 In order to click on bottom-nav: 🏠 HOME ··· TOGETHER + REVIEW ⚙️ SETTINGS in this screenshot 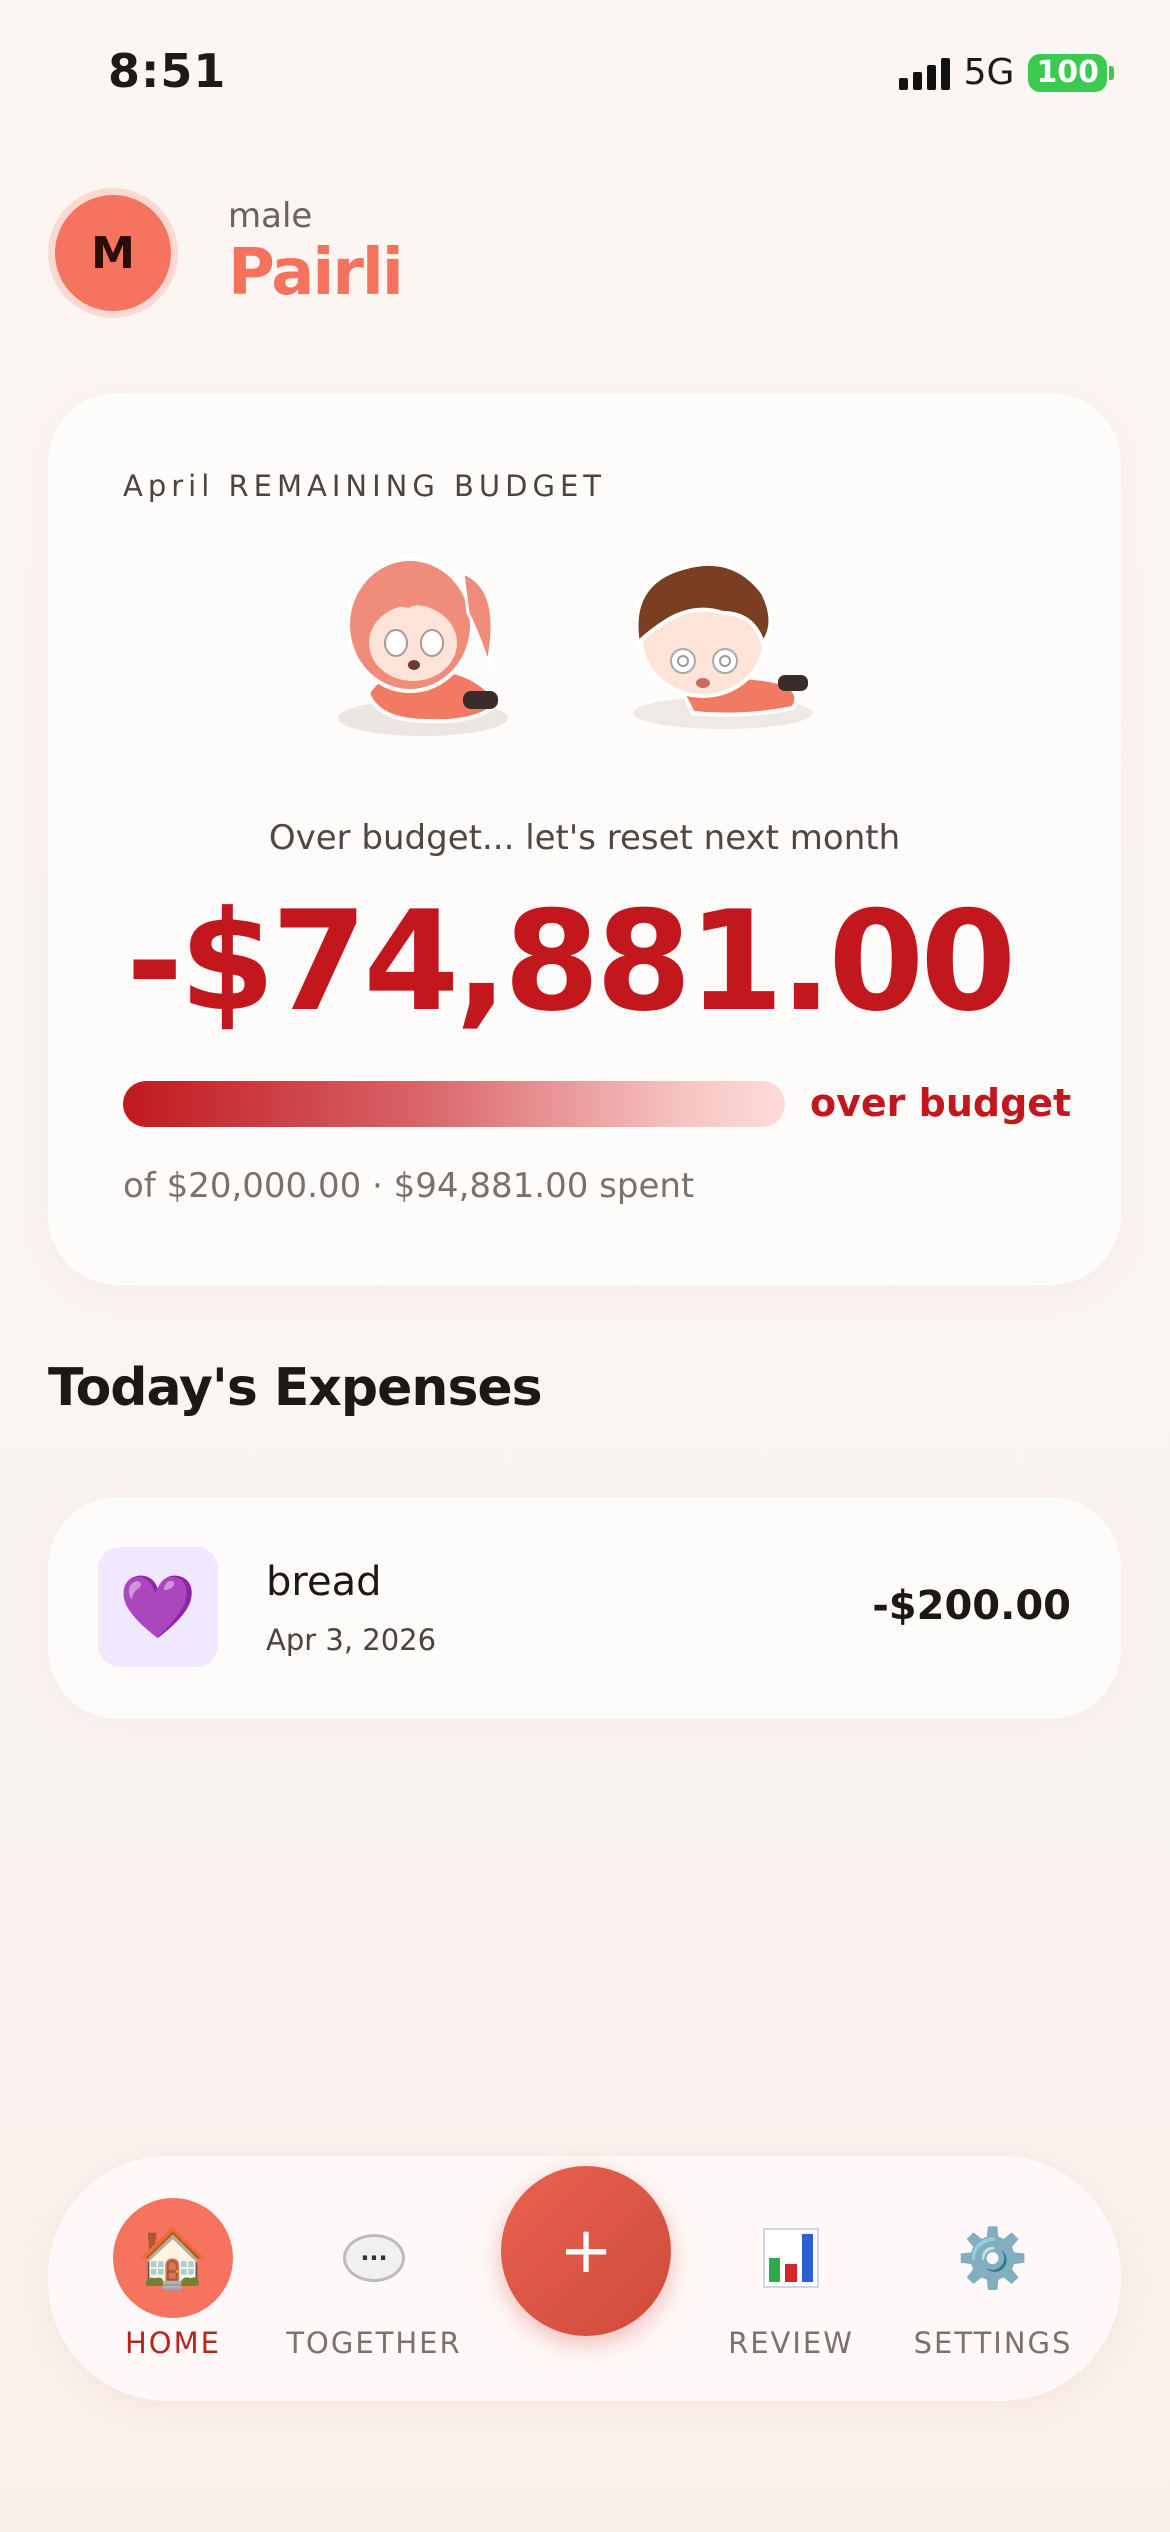, I will do `click(584, 2278)`.